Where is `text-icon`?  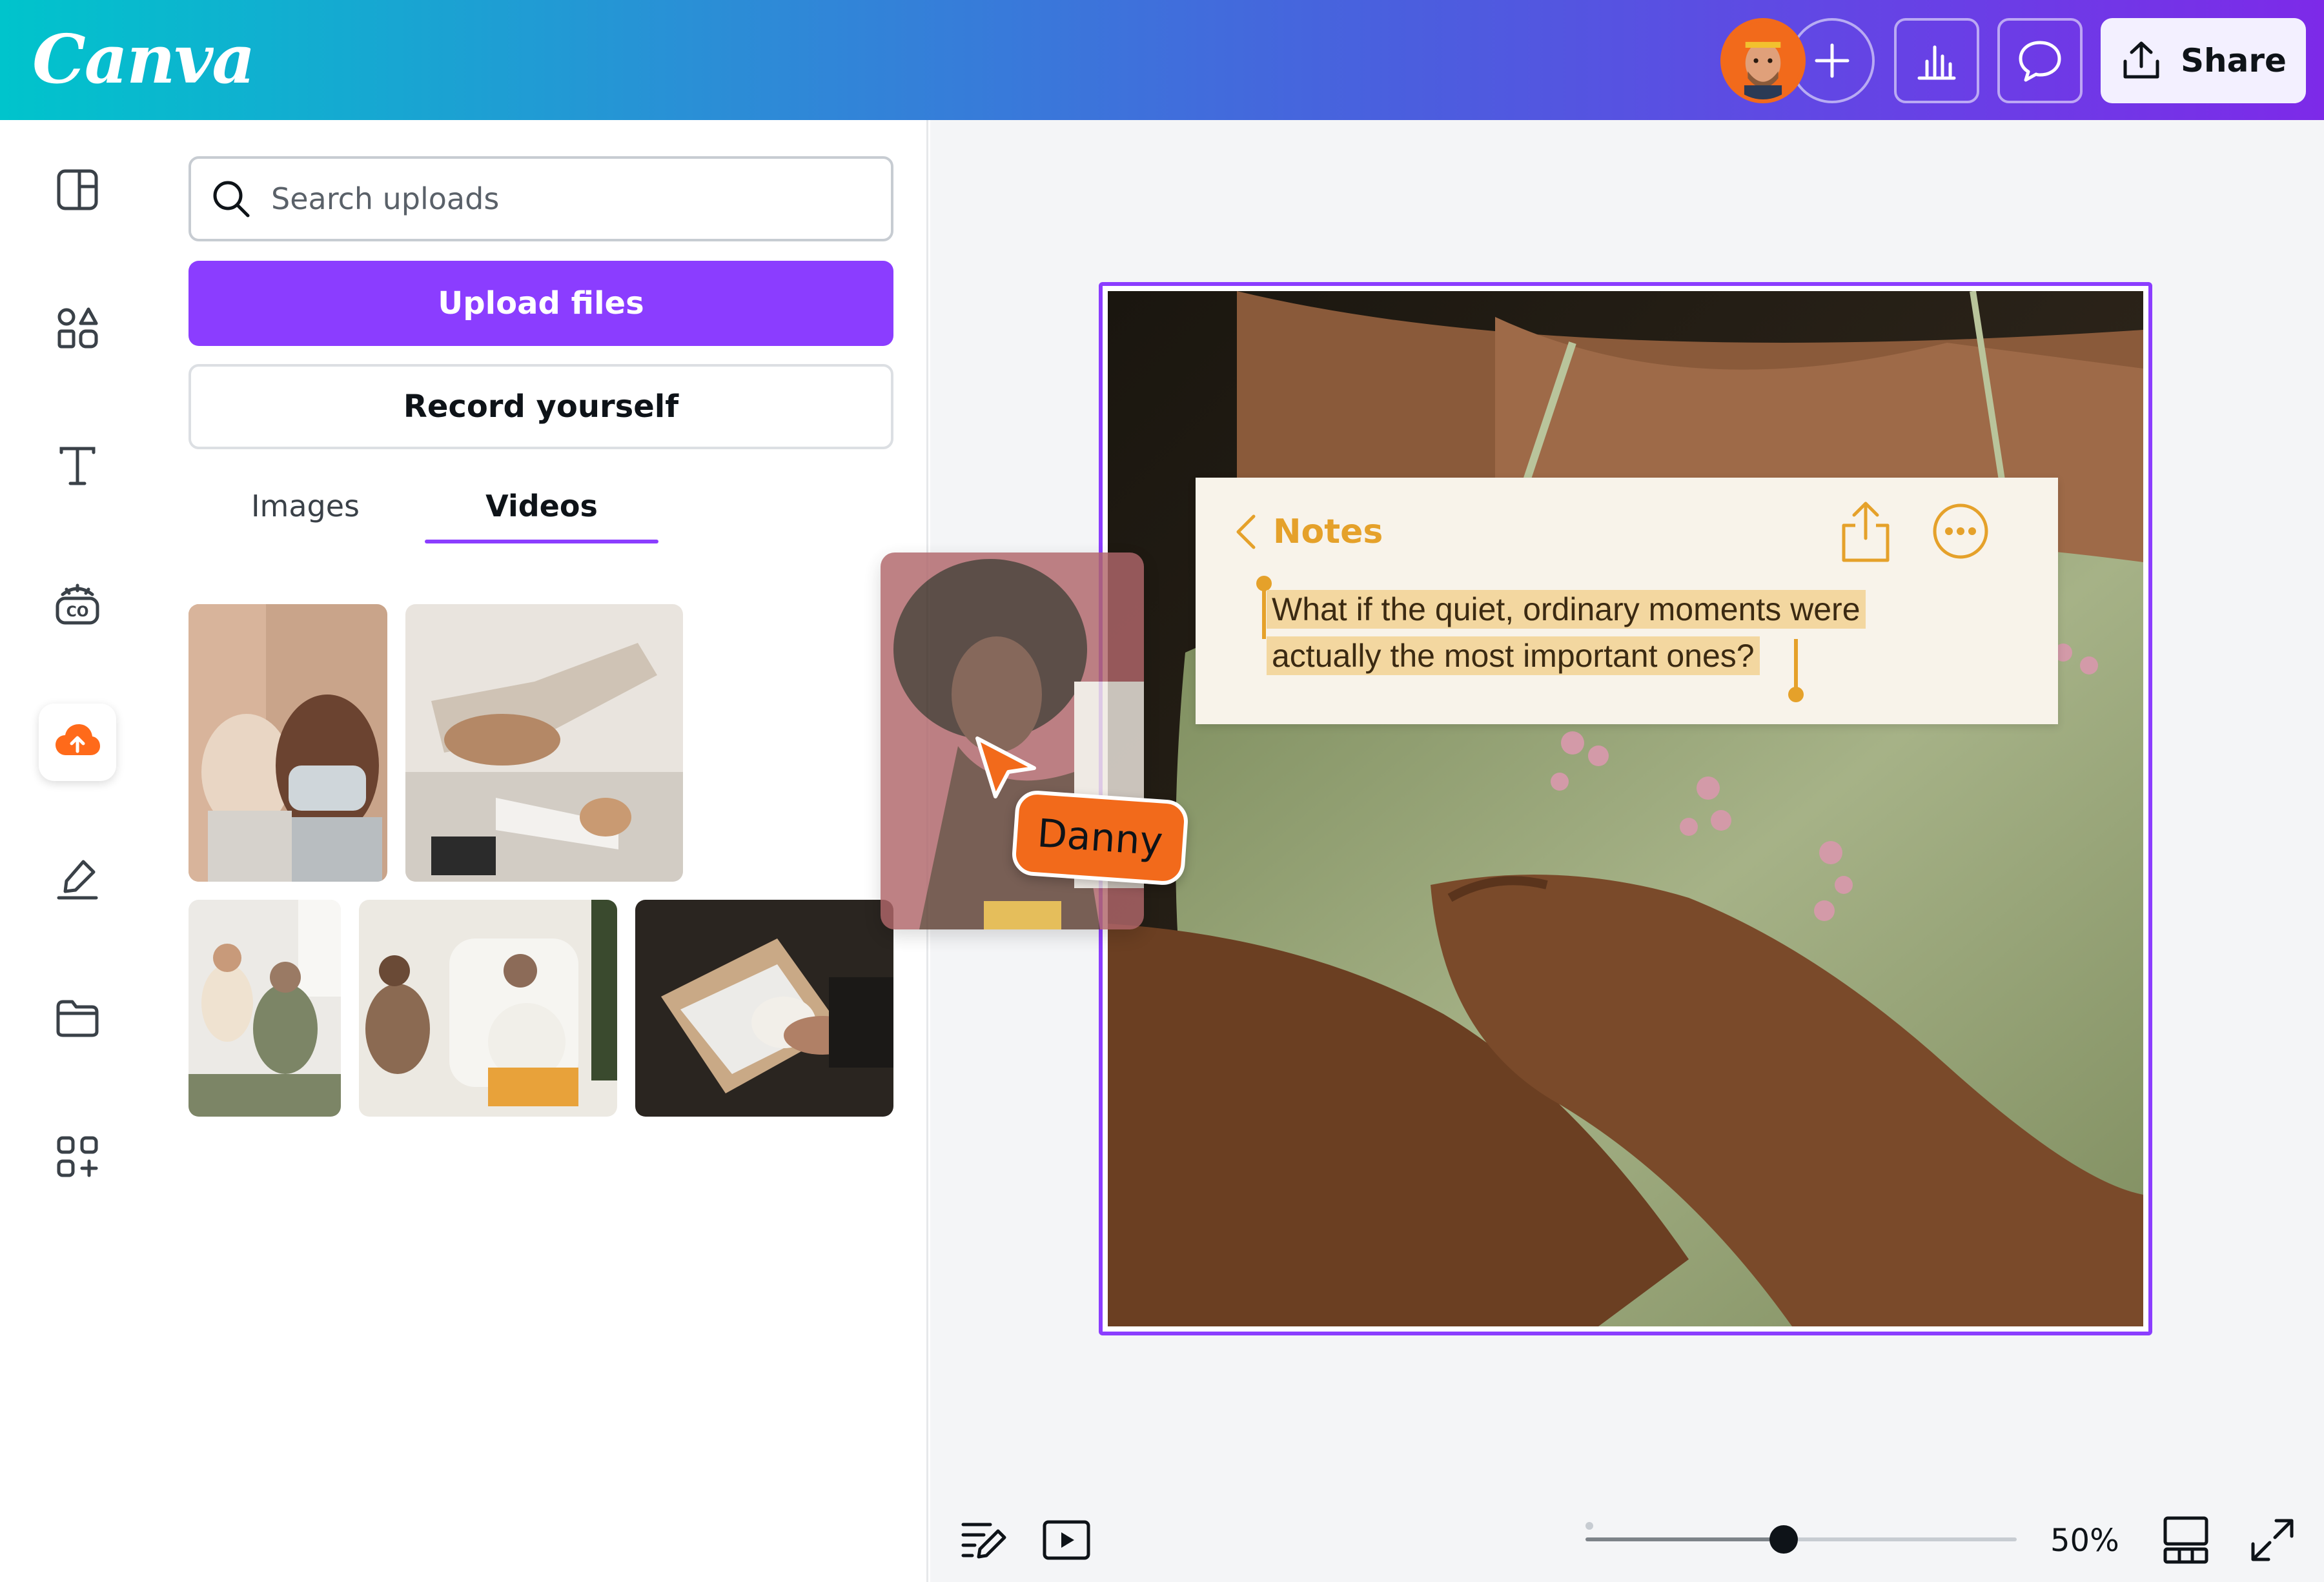 text-icon is located at coordinates (77, 466).